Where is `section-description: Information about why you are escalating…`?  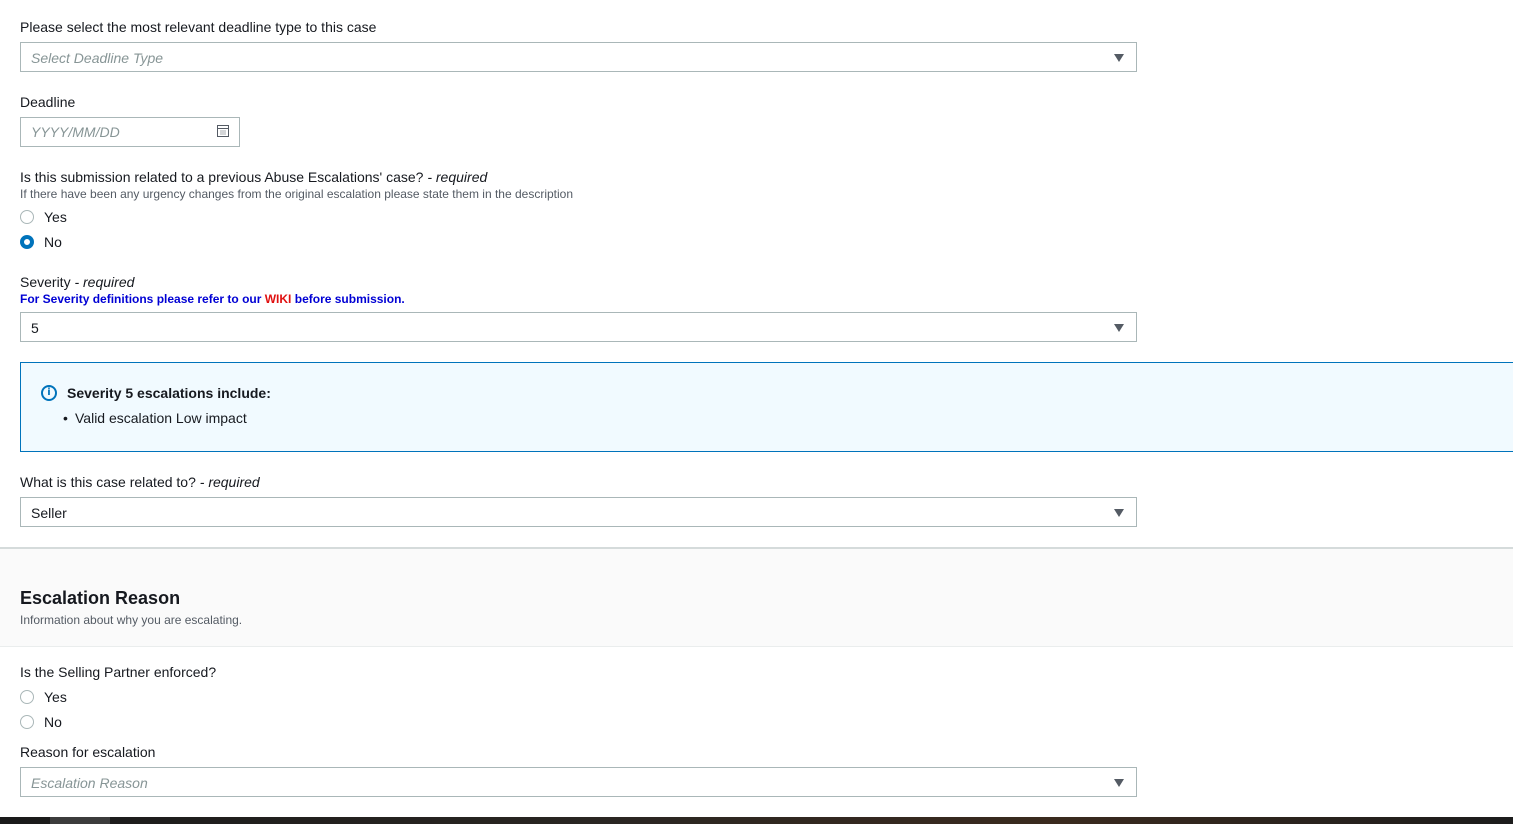
section-description: Information about why you are escalating… is located at coordinates (131, 620).